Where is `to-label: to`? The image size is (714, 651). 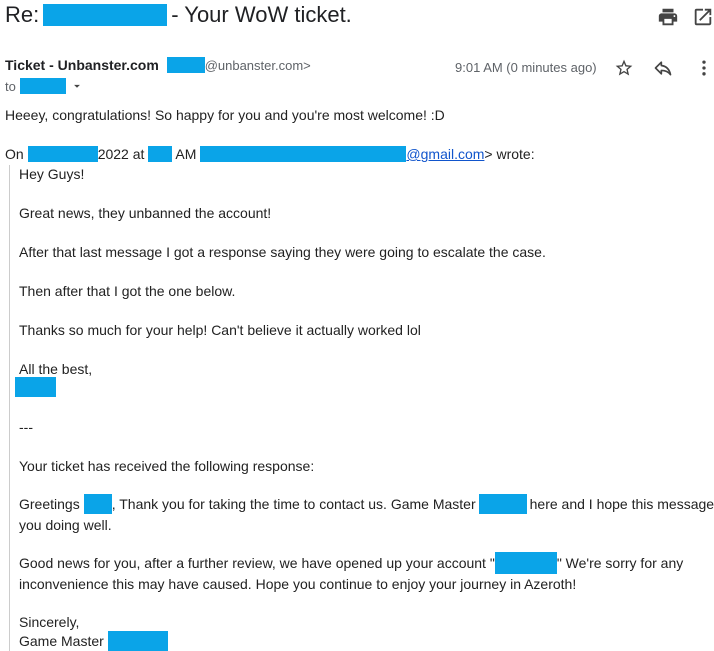
to-label: to is located at coordinates (10, 86).